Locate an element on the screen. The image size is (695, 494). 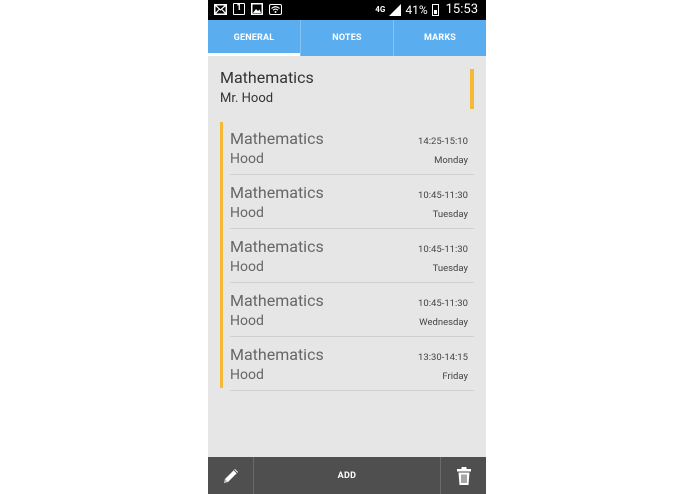
calendar-icon: 1 is located at coordinates (239, 9).